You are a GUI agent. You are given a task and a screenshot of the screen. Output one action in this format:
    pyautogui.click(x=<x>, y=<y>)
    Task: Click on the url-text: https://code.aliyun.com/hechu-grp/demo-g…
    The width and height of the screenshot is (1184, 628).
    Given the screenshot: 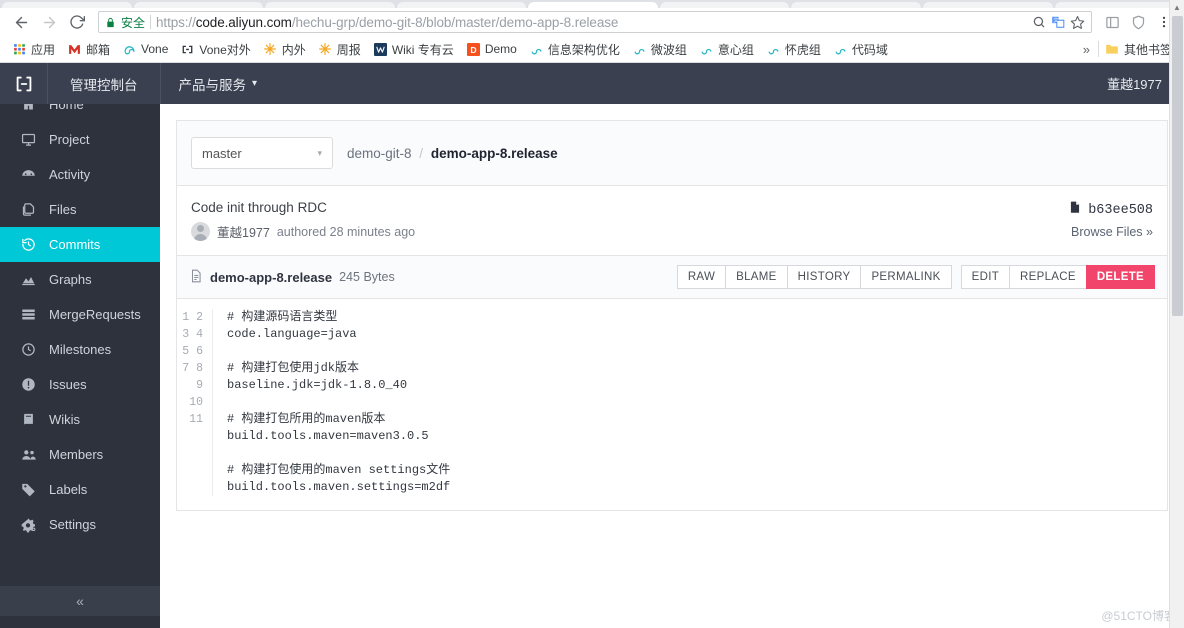 What is the action you would take?
    pyautogui.click(x=591, y=22)
    